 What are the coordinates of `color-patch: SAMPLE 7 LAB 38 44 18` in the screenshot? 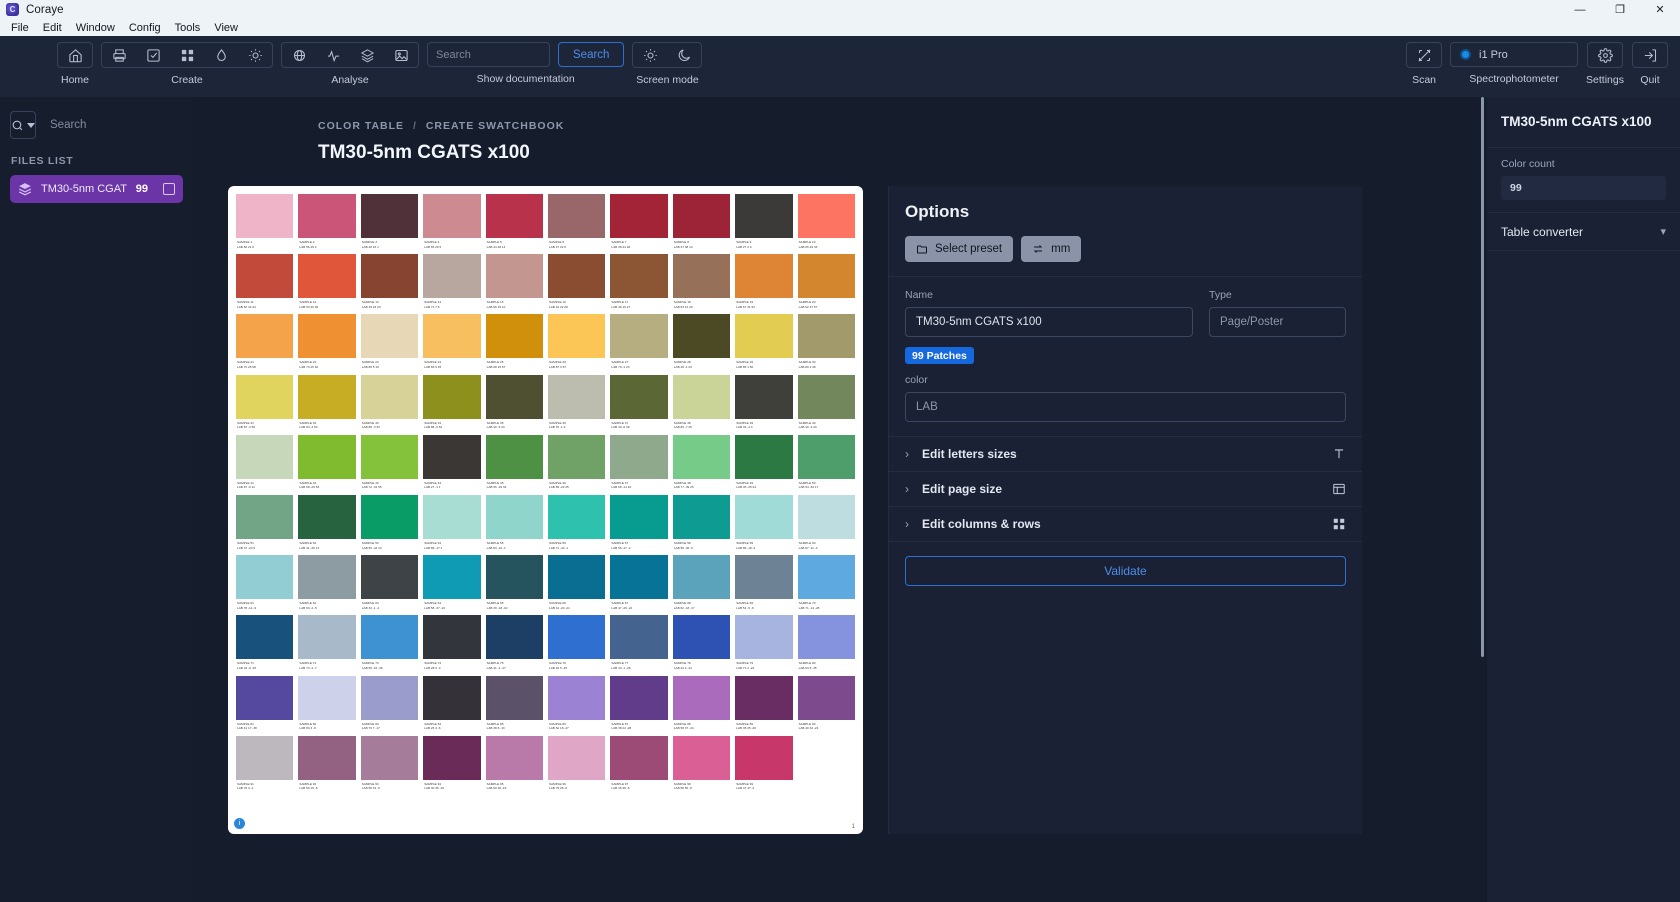 It's located at (639, 224).